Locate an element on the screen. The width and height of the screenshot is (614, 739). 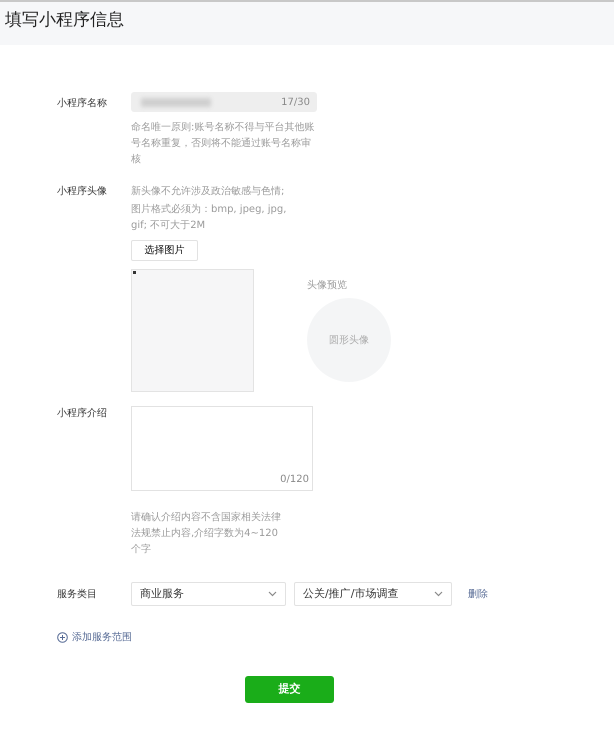
field-label: 小程序头像 is located at coordinates (82, 191).